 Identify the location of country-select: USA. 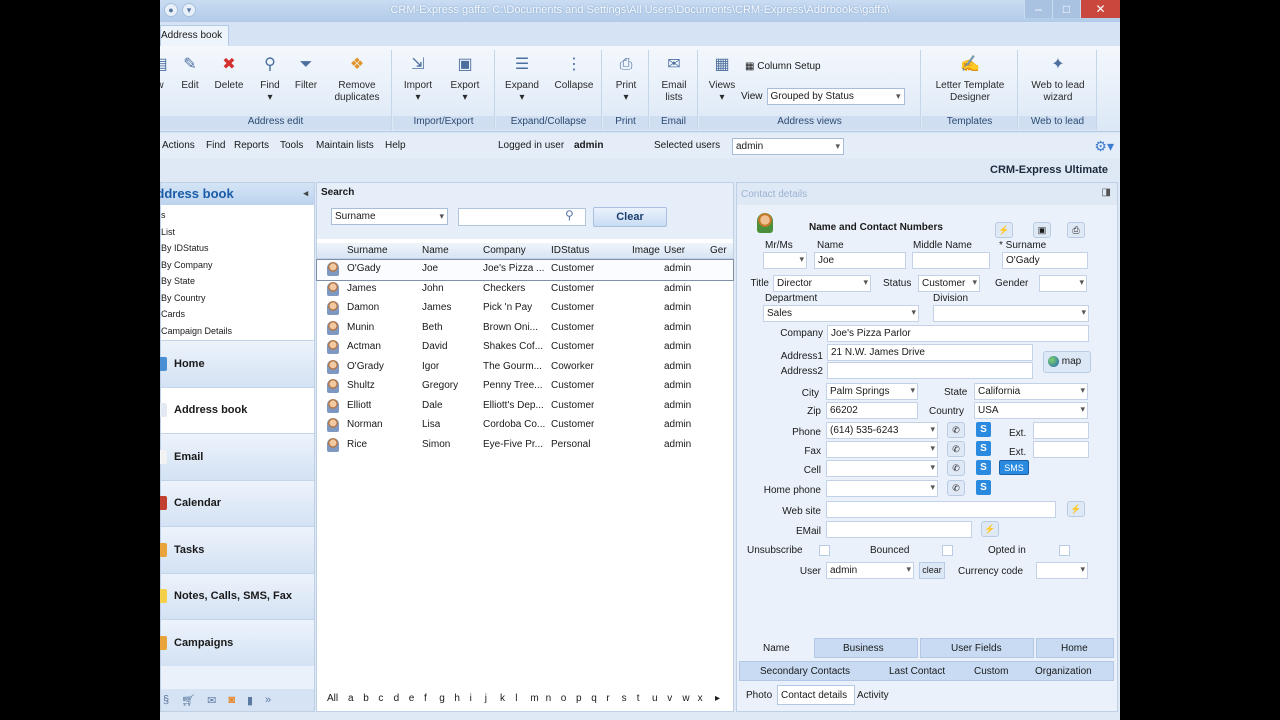
(1031, 410).